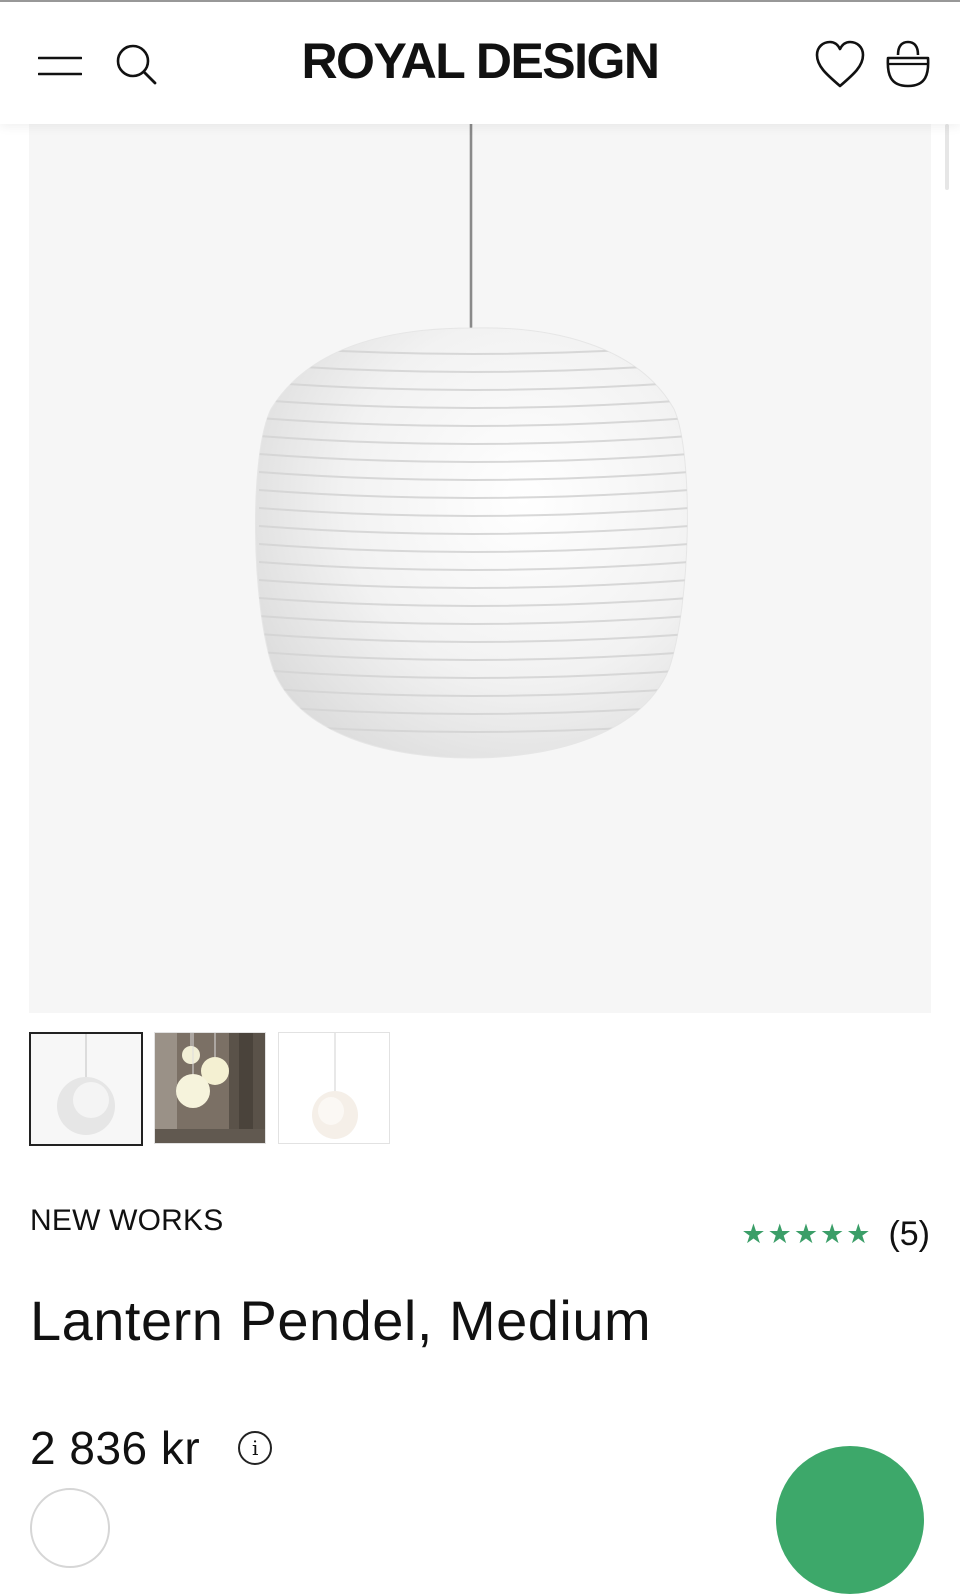  I want to click on review-count: (5), so click(909, 1234).